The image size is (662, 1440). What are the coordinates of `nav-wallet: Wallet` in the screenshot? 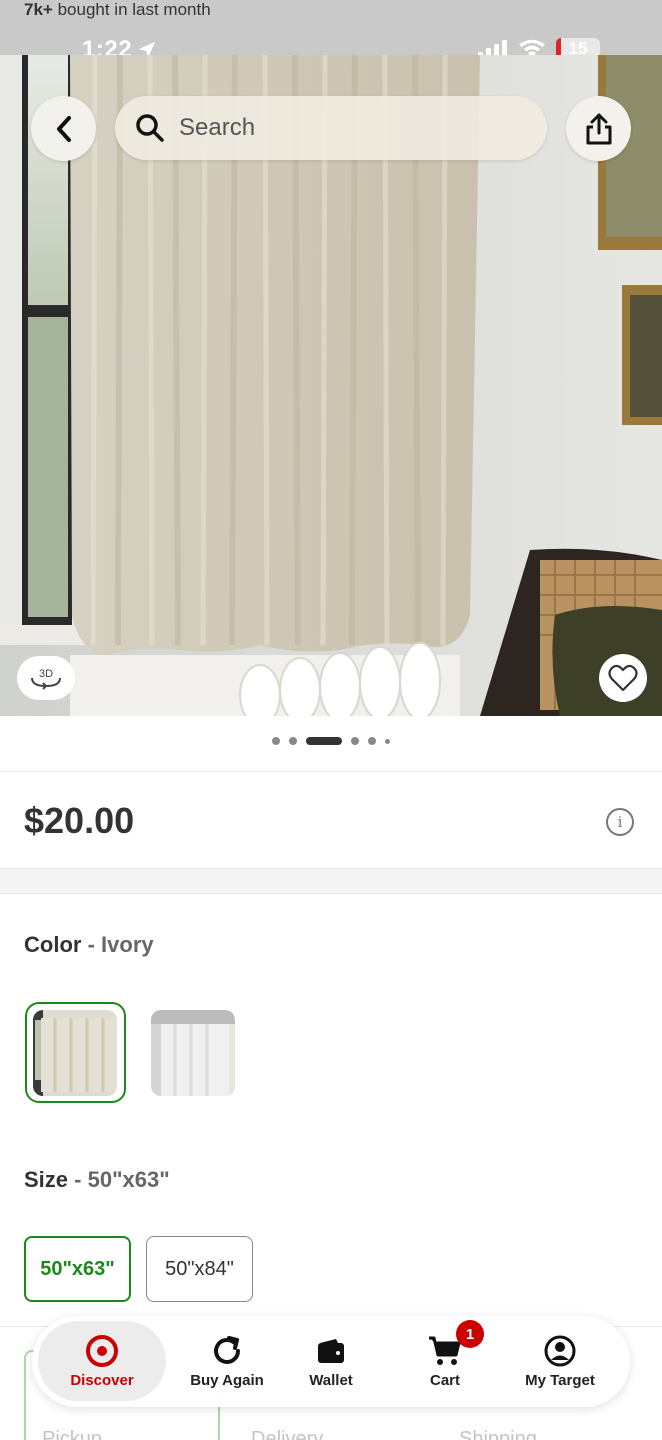 It's located at (331, 1361).